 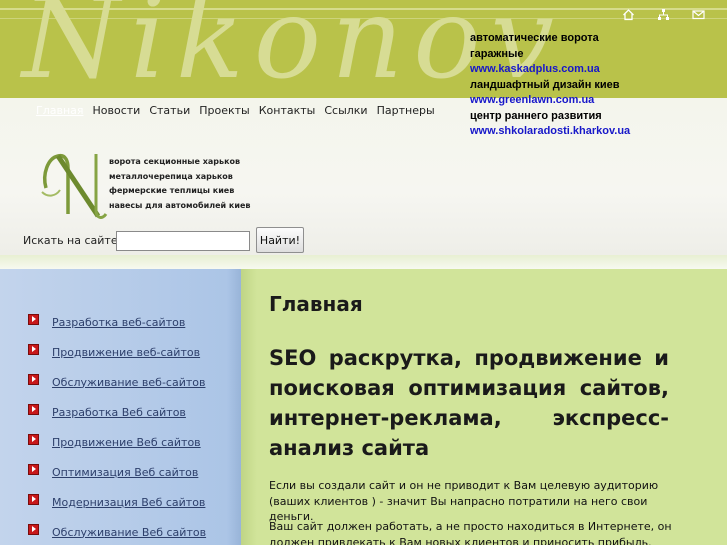 I want to click on promo-text: автоматические ворота, so click(x=534, y=38).